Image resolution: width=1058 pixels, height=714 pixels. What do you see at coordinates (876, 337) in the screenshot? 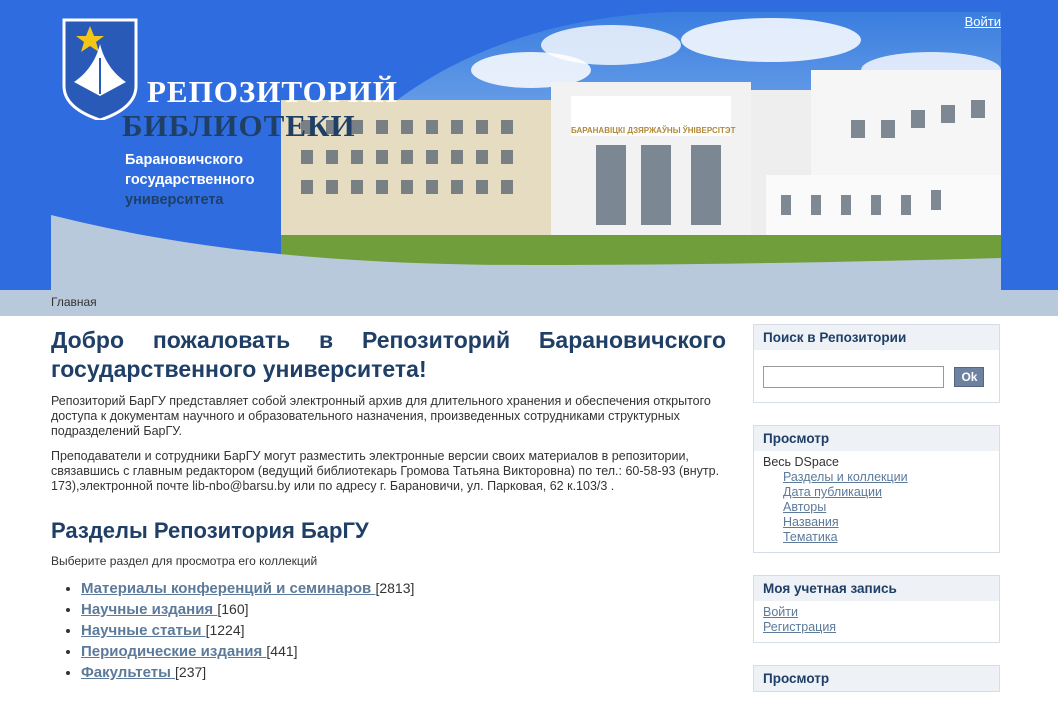
I see `search-box-title: Поиск в Репозитории` at bounding box center [876, 337].